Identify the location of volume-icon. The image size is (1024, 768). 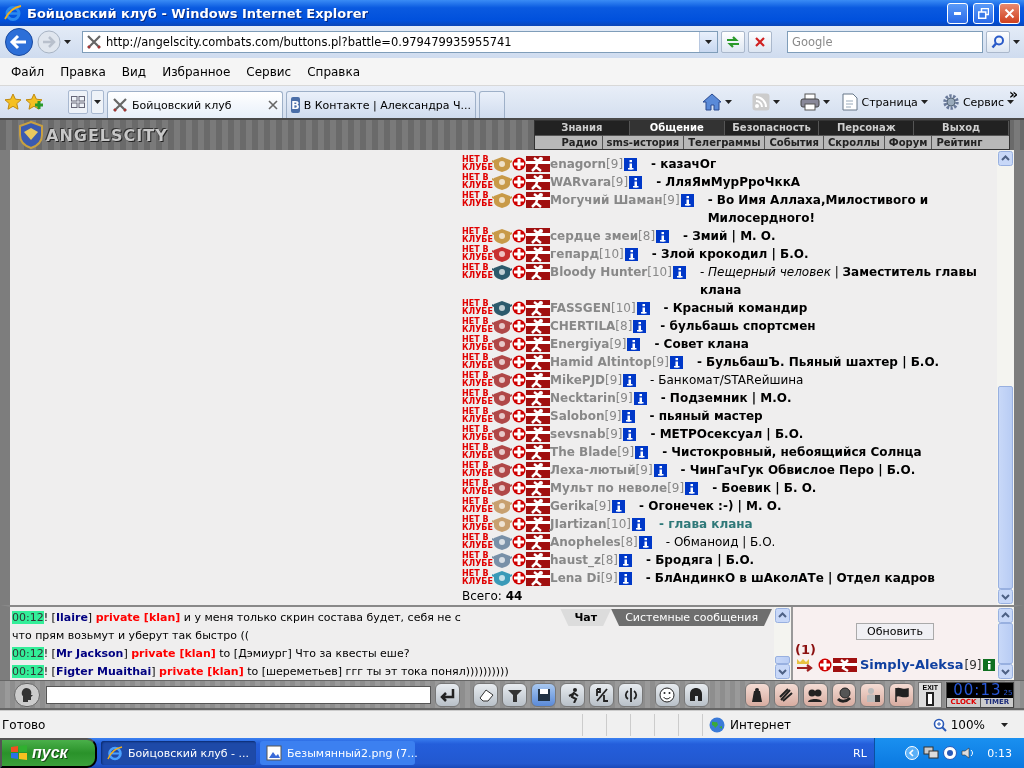
(968, 753).